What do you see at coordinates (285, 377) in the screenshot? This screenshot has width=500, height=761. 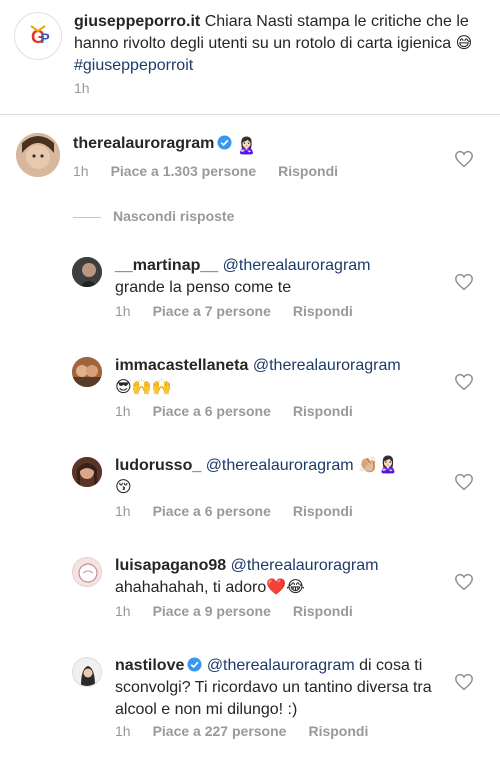 I see `reply-body: immacastellaneta @therealauroragram 😎🙌🙌` at bounding box center [285, 377].